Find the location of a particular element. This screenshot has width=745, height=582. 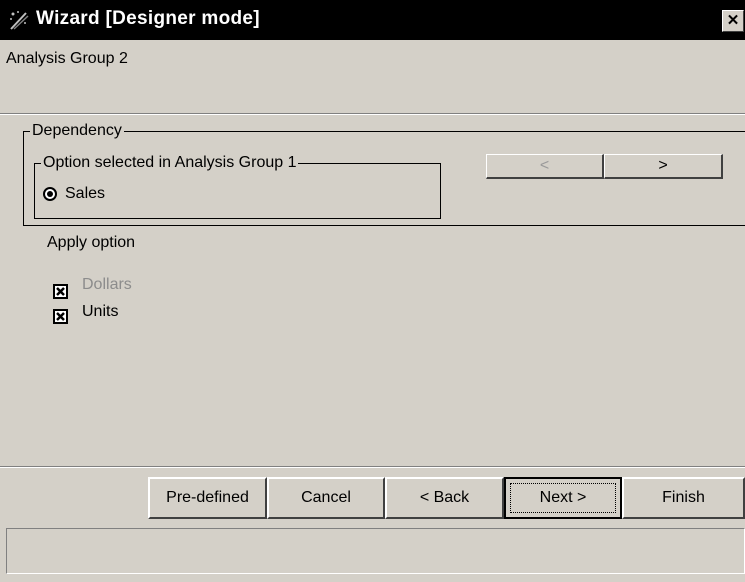

dollars-checkbox is located at coordinates (60, 291).